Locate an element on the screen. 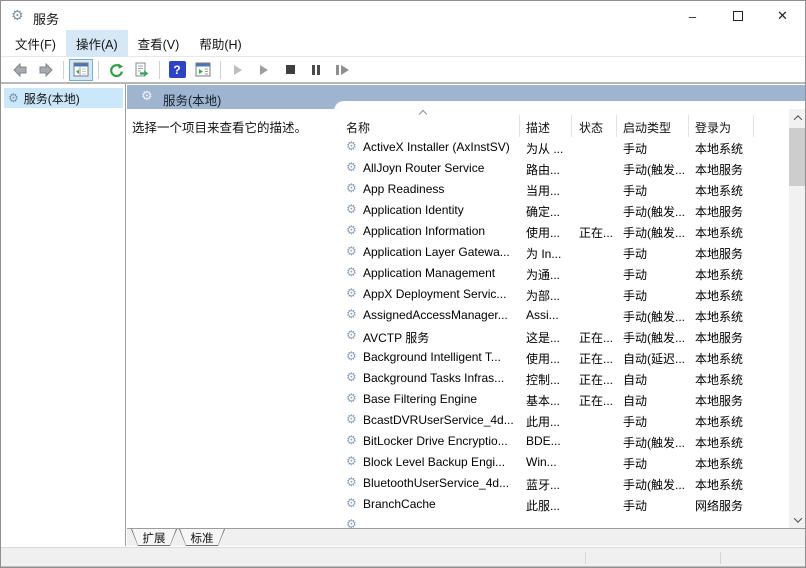 This screenshot has width=806, height=568. minimize-button: – is located at coordinates (692, 16).